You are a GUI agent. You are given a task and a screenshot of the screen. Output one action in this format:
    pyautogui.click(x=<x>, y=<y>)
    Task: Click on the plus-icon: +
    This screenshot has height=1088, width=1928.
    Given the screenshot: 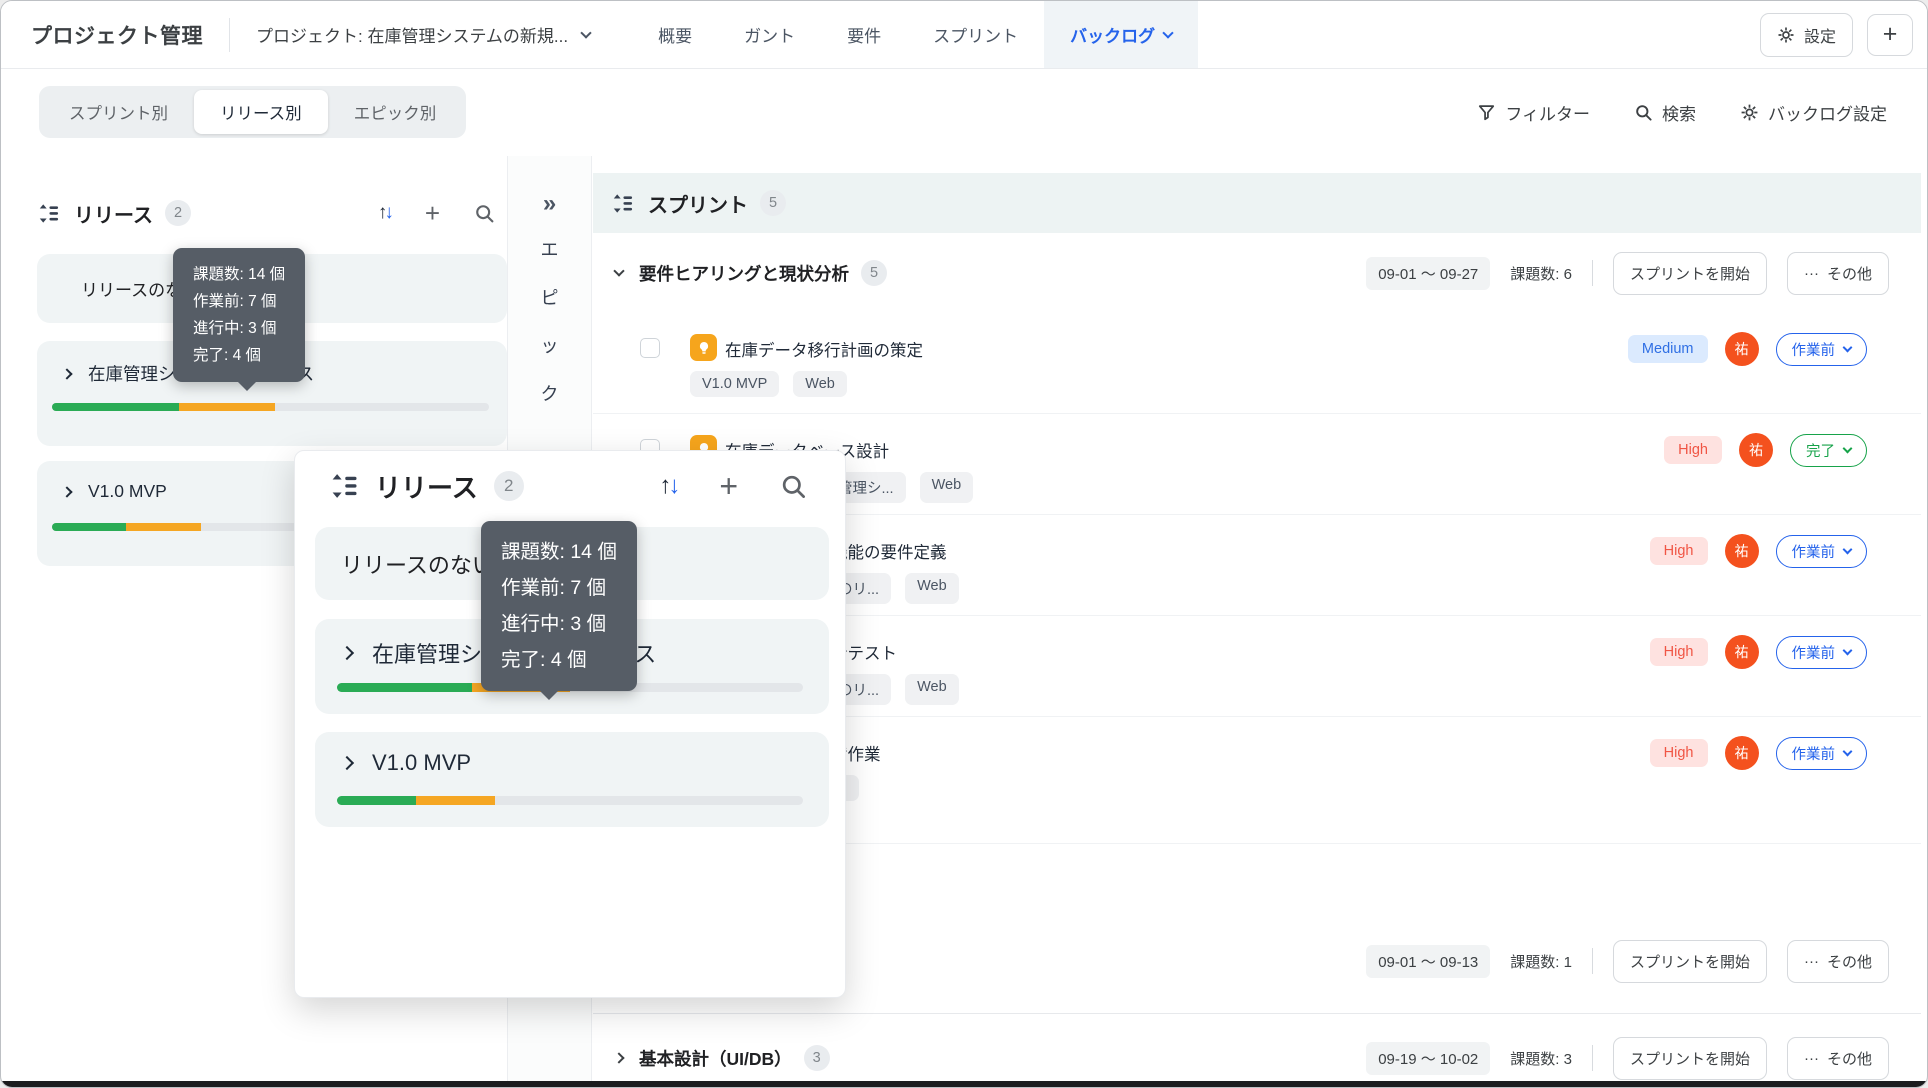 What is the action you would take?
    pyautogui.click(x=1890, y=34)
    